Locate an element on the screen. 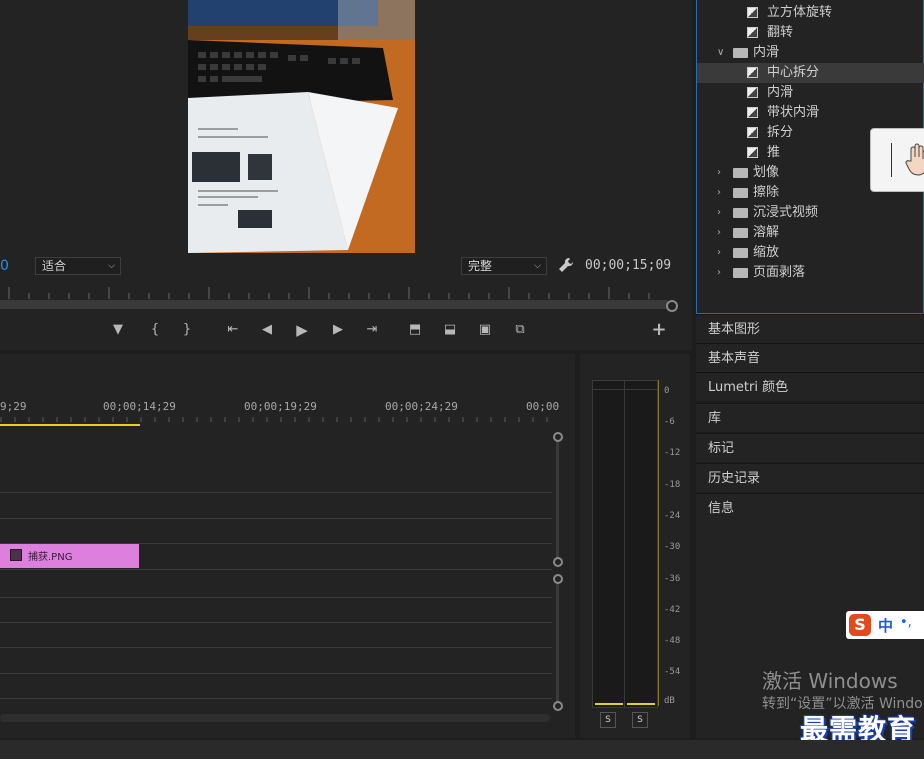  effects-folder-row: › 溶解 is located at coordinates (810, 233).